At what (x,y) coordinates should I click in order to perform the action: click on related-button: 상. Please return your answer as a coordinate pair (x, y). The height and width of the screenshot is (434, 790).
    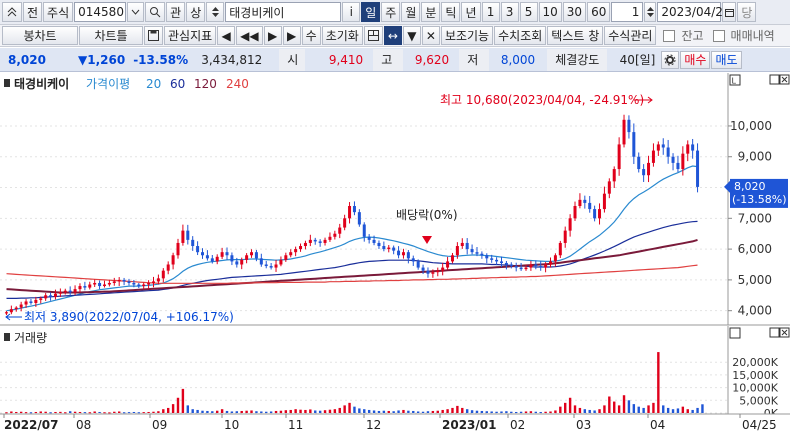
    Looking at the image, I should click on (196, 12).